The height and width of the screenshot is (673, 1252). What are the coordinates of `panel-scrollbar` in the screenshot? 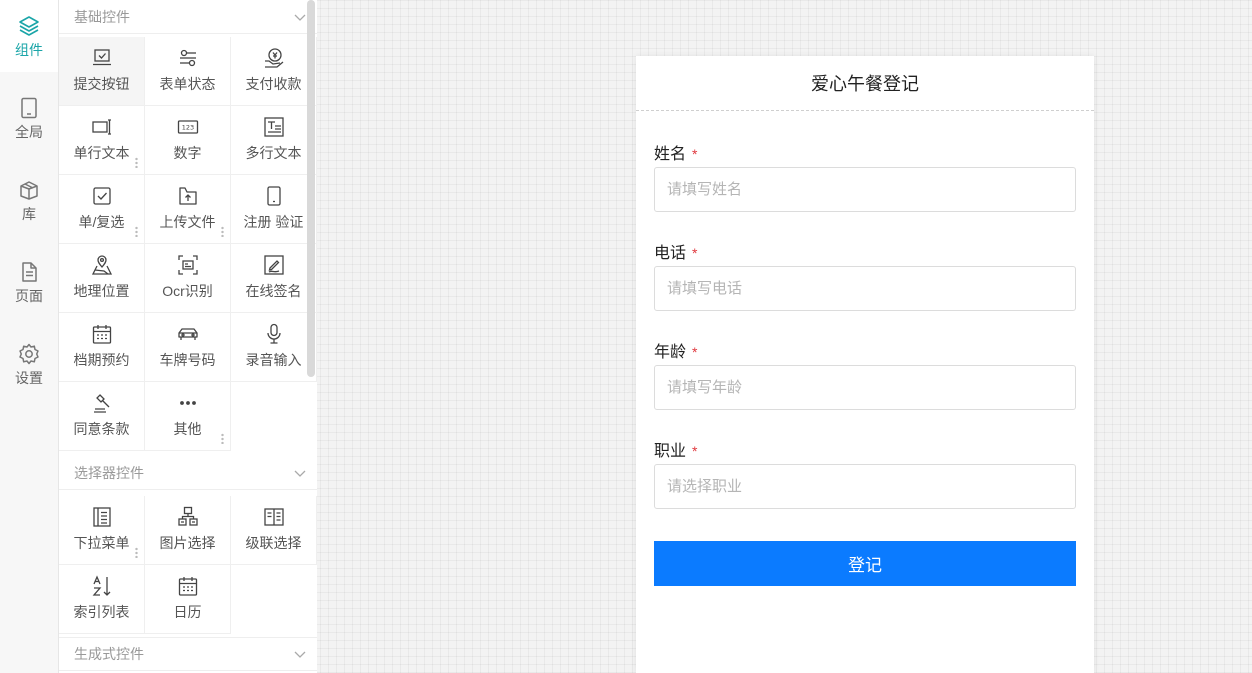 It's located at (311, 188).